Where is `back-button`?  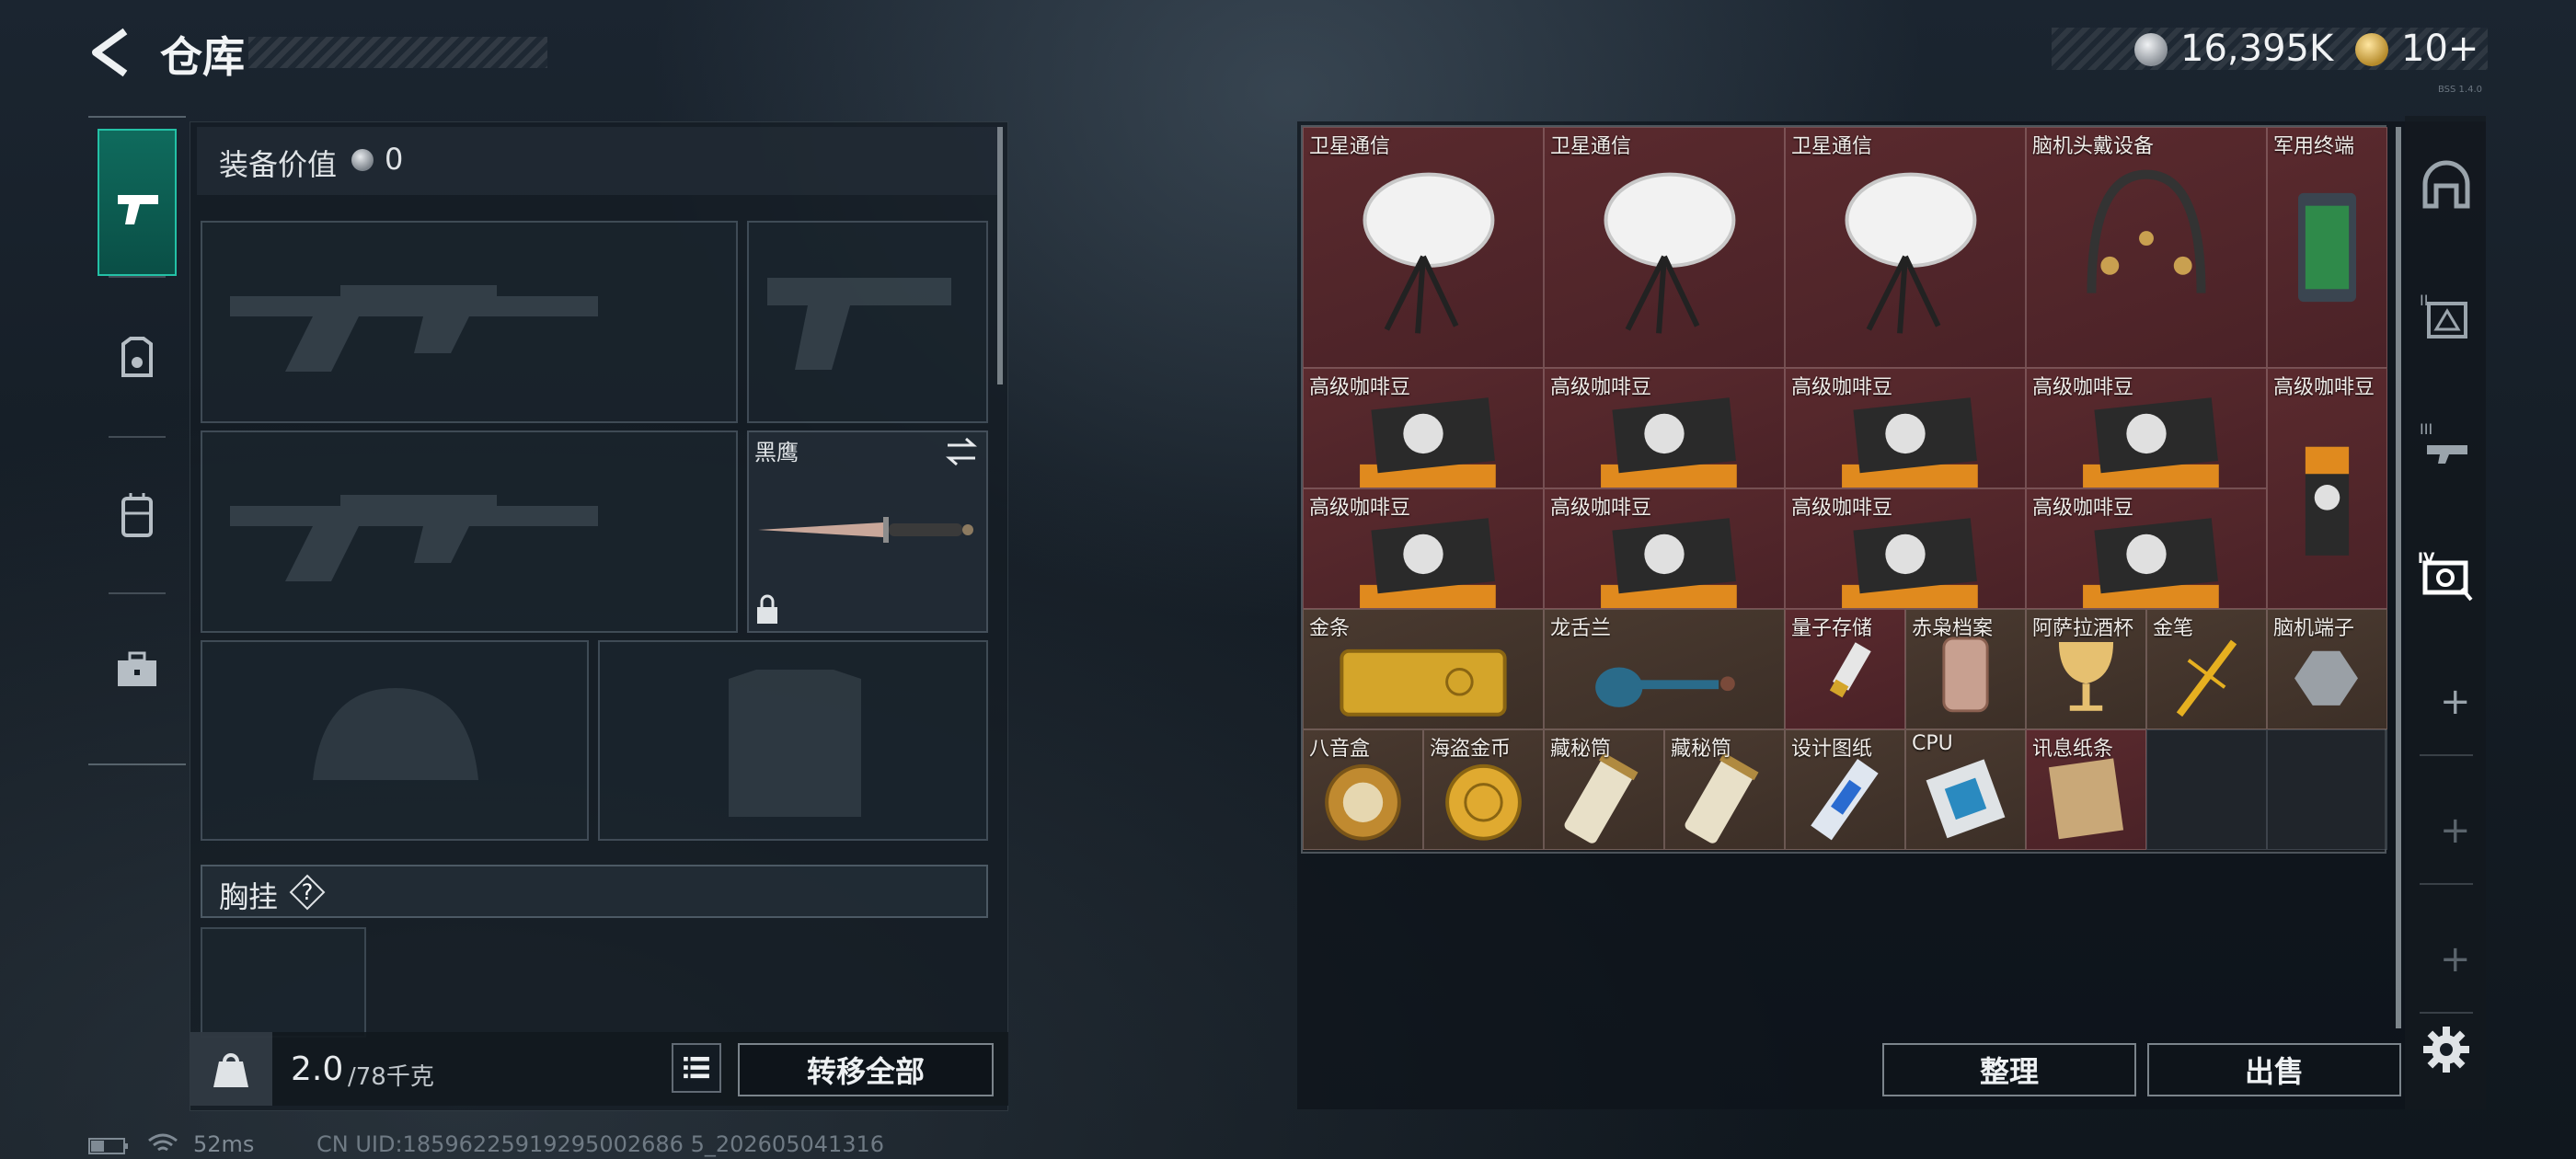
back-button is located at coordinates (111, 52).